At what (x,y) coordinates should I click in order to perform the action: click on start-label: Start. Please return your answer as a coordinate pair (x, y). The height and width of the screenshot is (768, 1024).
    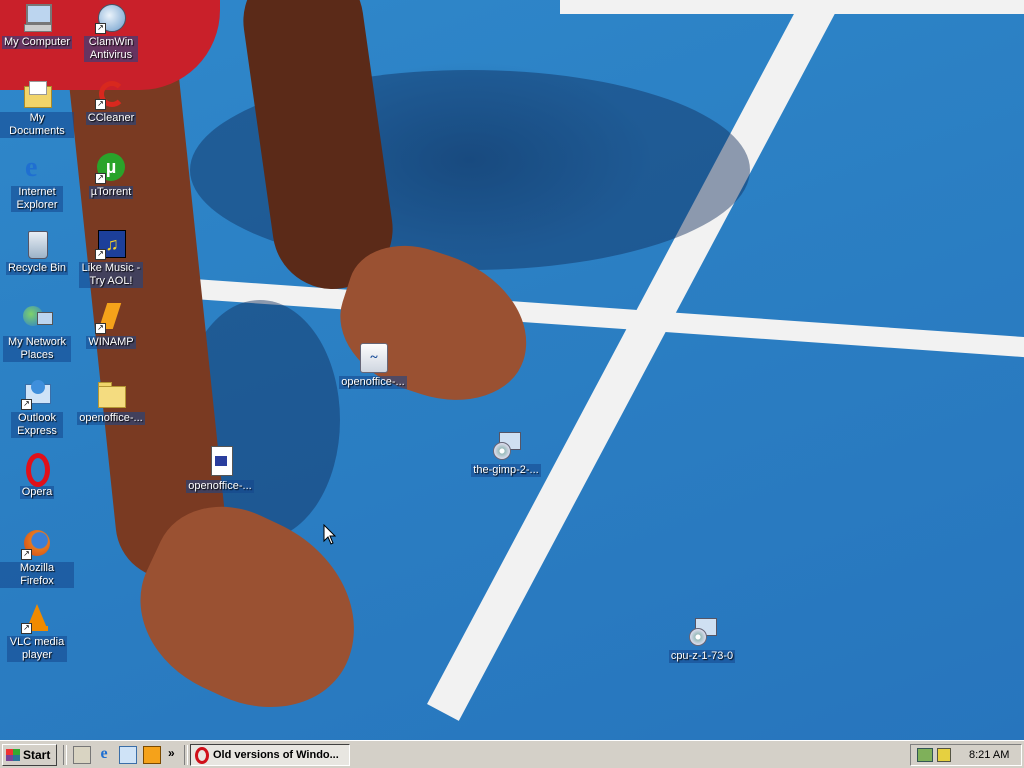
    Looking at the image, I should click on (37, 755).